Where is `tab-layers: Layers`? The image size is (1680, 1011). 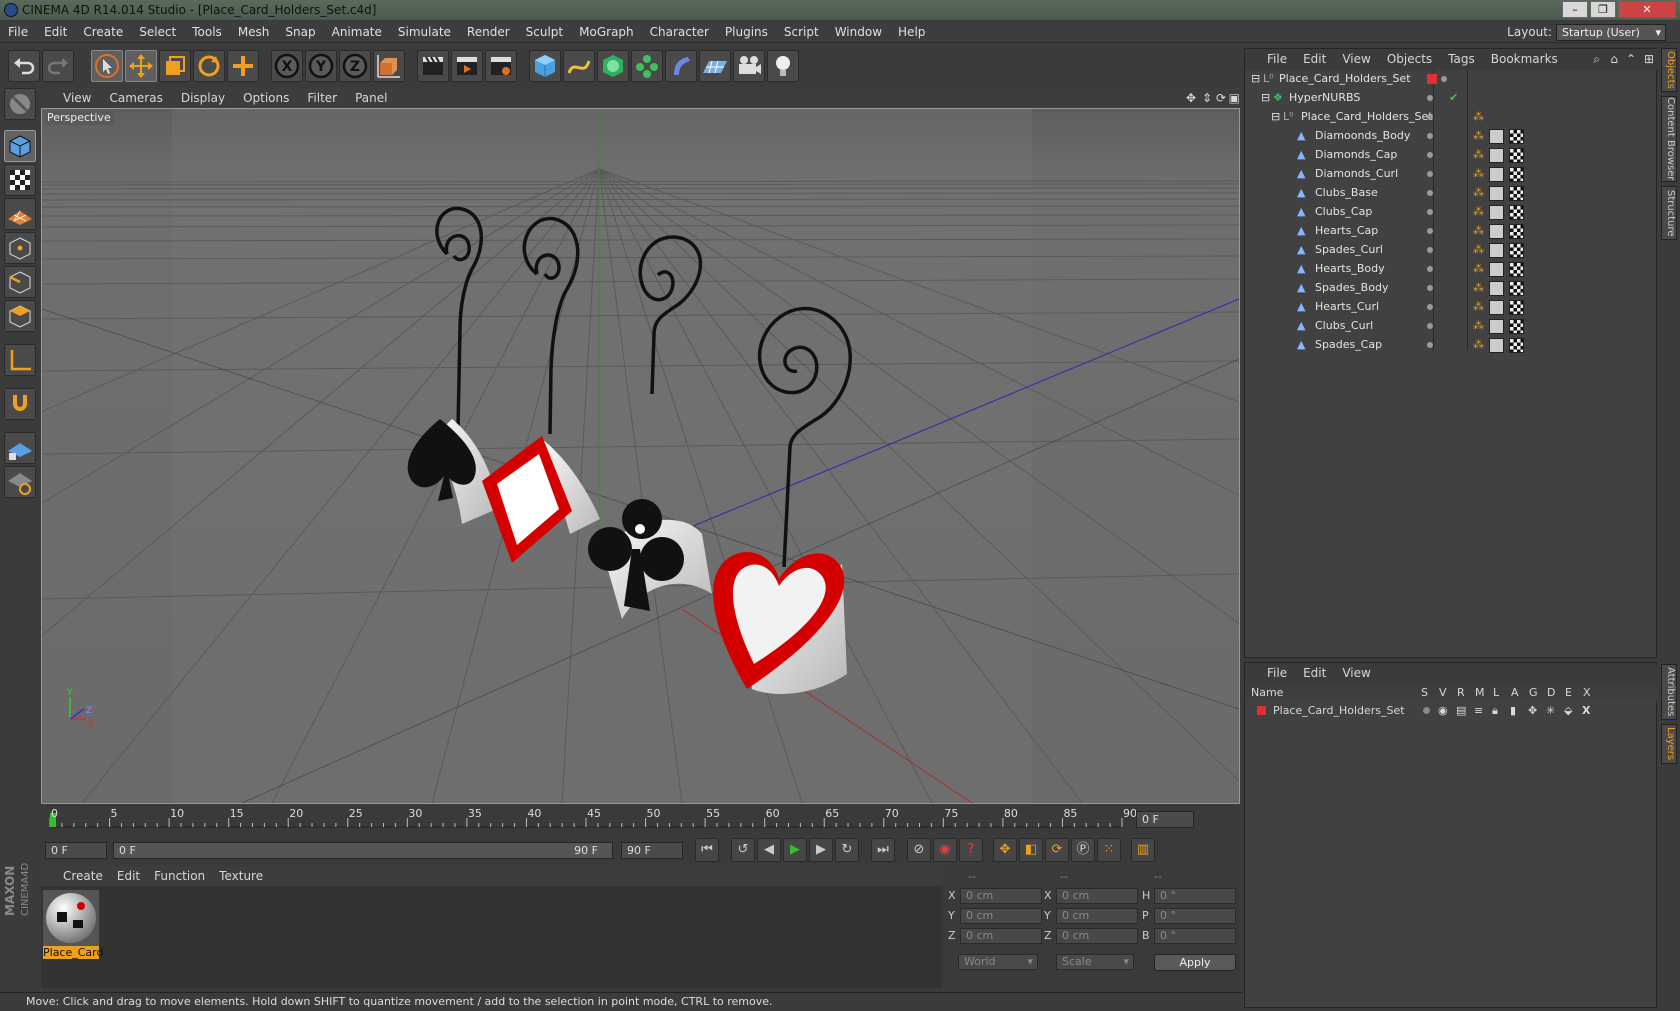 tab-layers: Layers is located at coordinates (1669, 744).